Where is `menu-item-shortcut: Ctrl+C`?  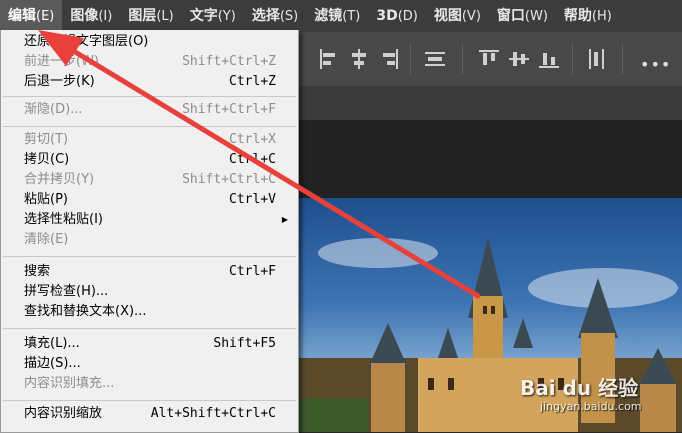
menu-item-shortcut: Ctrl+C is located at coordinates (252, 159).